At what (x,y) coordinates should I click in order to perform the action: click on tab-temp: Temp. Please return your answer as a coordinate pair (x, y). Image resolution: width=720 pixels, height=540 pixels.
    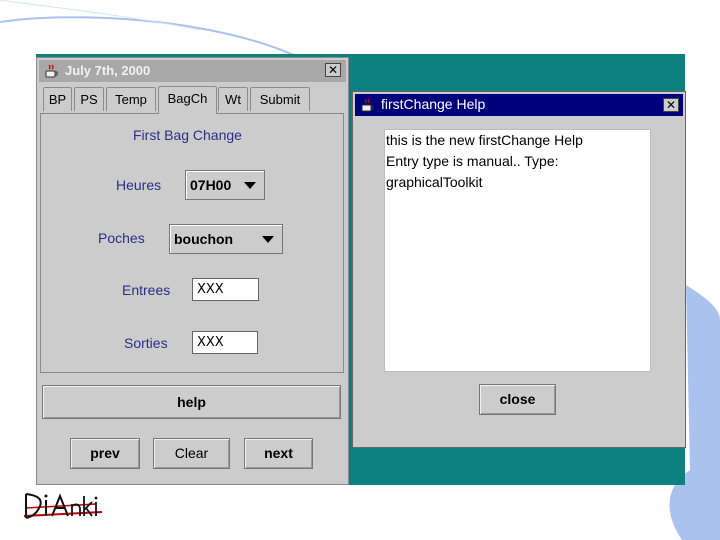
    Looking at the image, I should click on (131, 99).